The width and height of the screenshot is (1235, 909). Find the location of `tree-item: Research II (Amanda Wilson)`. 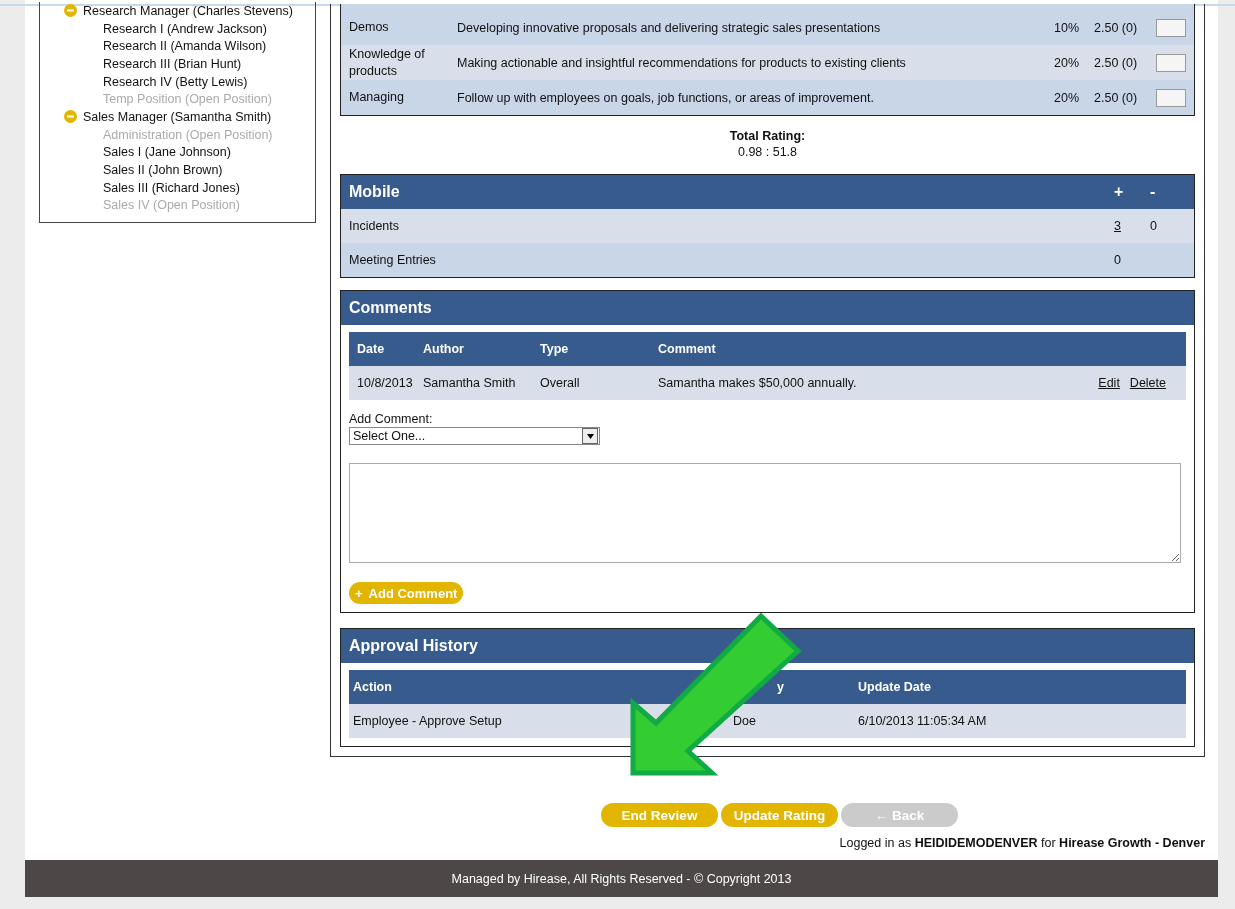

tree-item: Research II (Amanda Wilson) is located at coordinates (185, 46).